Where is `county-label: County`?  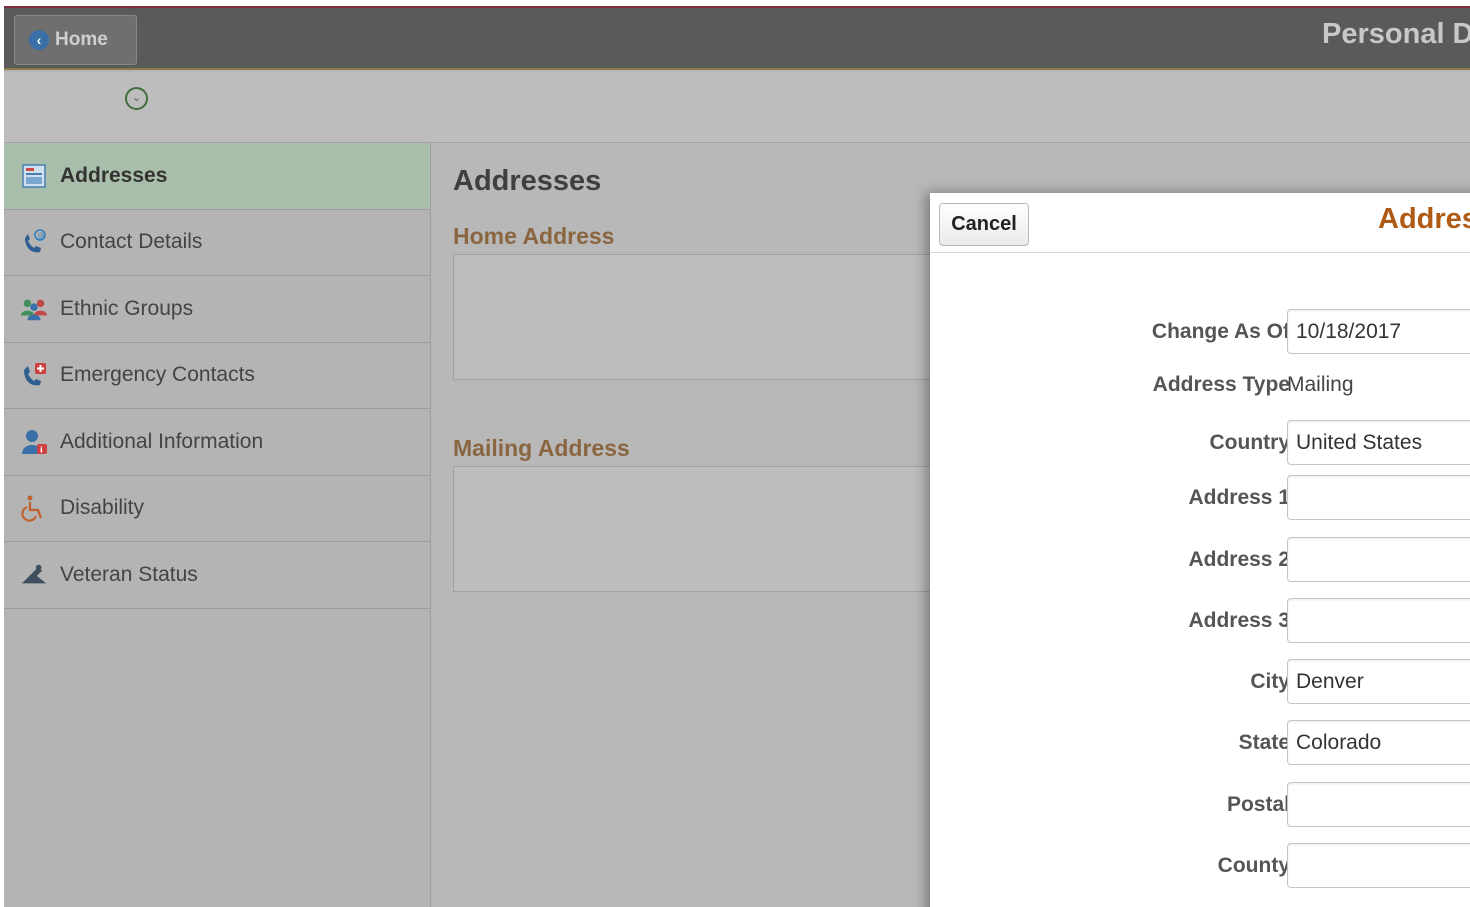 county-label: County is located at coordinates (1253, 865).